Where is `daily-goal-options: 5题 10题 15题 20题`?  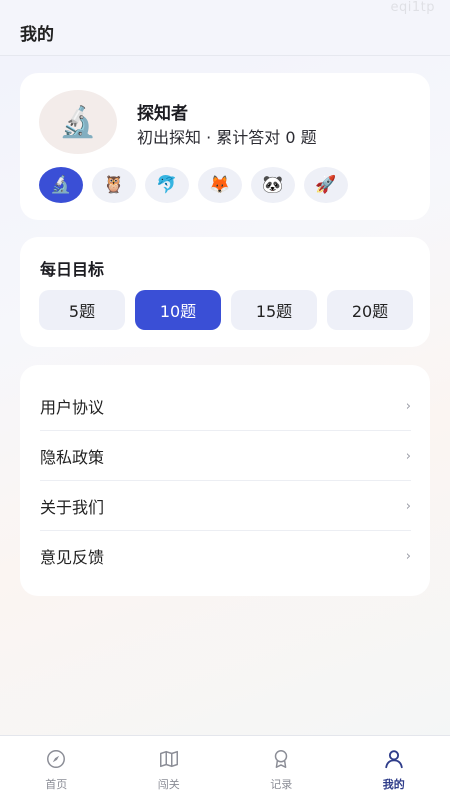 daily-goal-options: 5题 10题 15题 20题 is located at coordinates (226, 310).